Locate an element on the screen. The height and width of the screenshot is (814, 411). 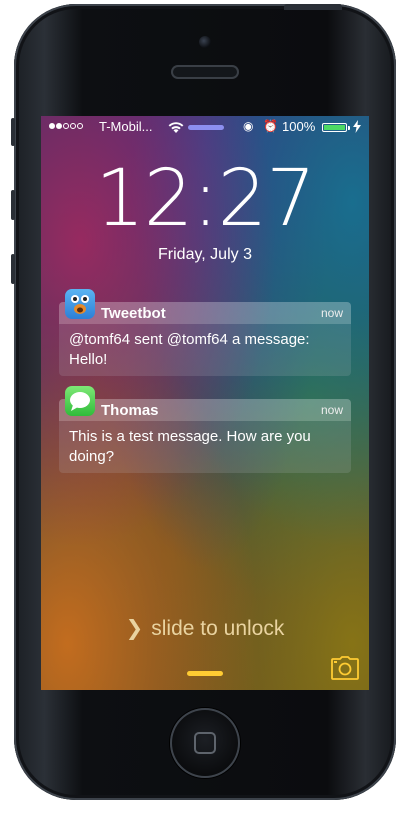
mute-switch is located at coordinates (13, 132).